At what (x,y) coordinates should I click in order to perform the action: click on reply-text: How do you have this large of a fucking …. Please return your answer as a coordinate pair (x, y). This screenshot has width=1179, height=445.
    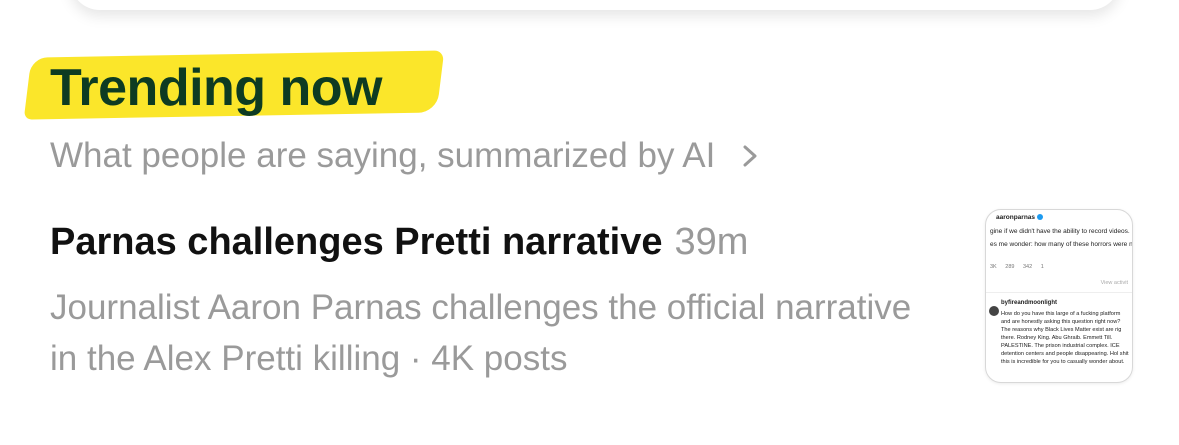
    Looking at the image, I should click on (1065, 338).